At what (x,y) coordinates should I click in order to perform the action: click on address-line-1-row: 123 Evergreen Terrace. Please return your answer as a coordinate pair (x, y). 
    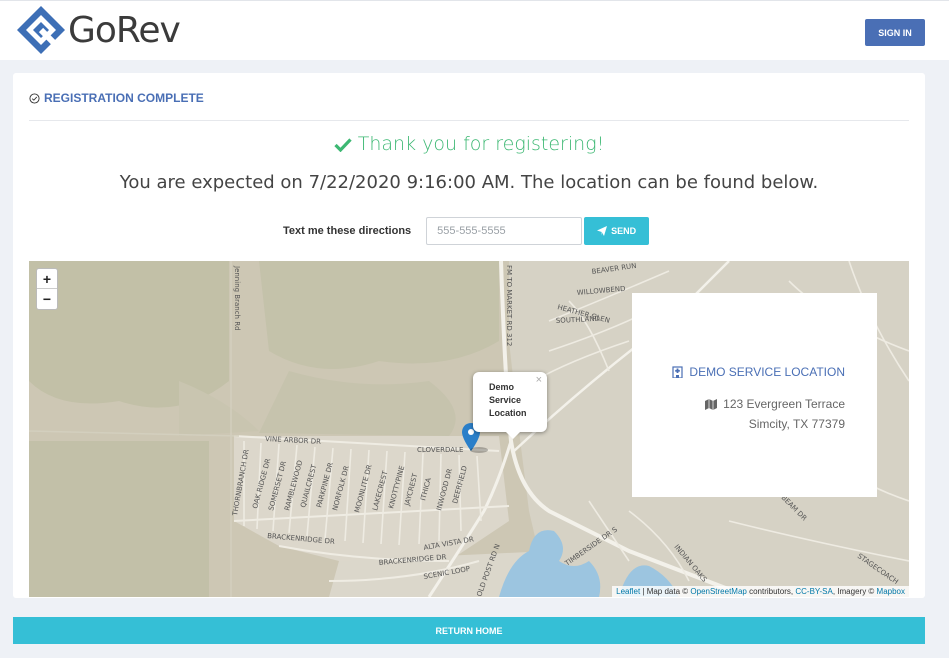
    Looking at the image, I should click on (775, 404).